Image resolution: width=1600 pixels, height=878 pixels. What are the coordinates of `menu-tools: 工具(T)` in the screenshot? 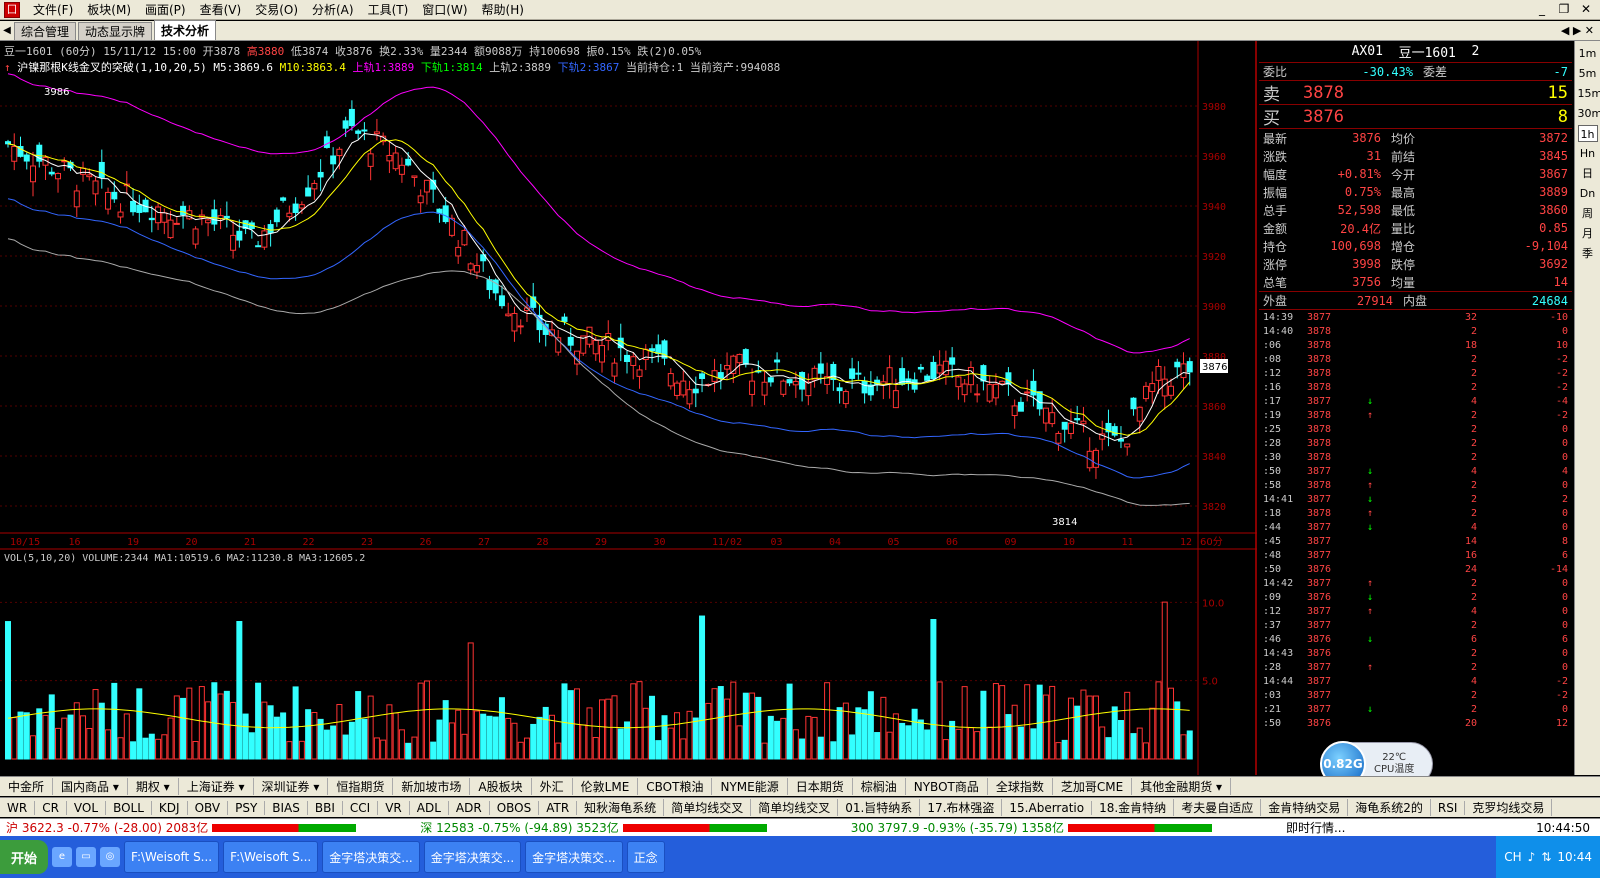 It's located at (388, 9).